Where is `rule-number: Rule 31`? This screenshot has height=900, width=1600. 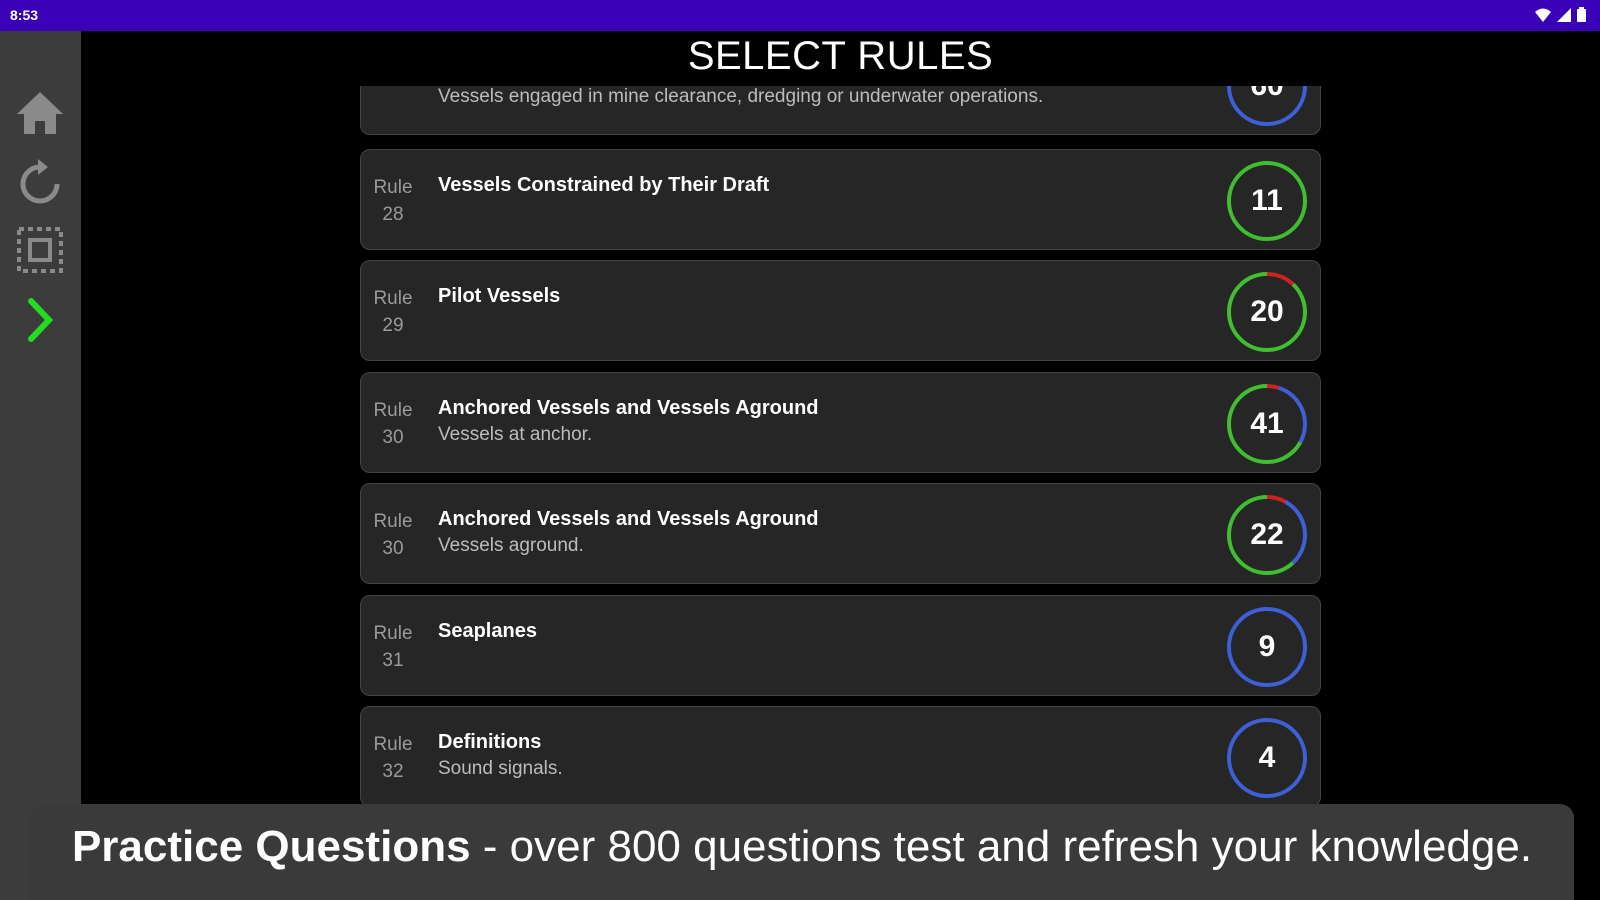 rule-number: Rule 31 is located at coordinates (393, 647).